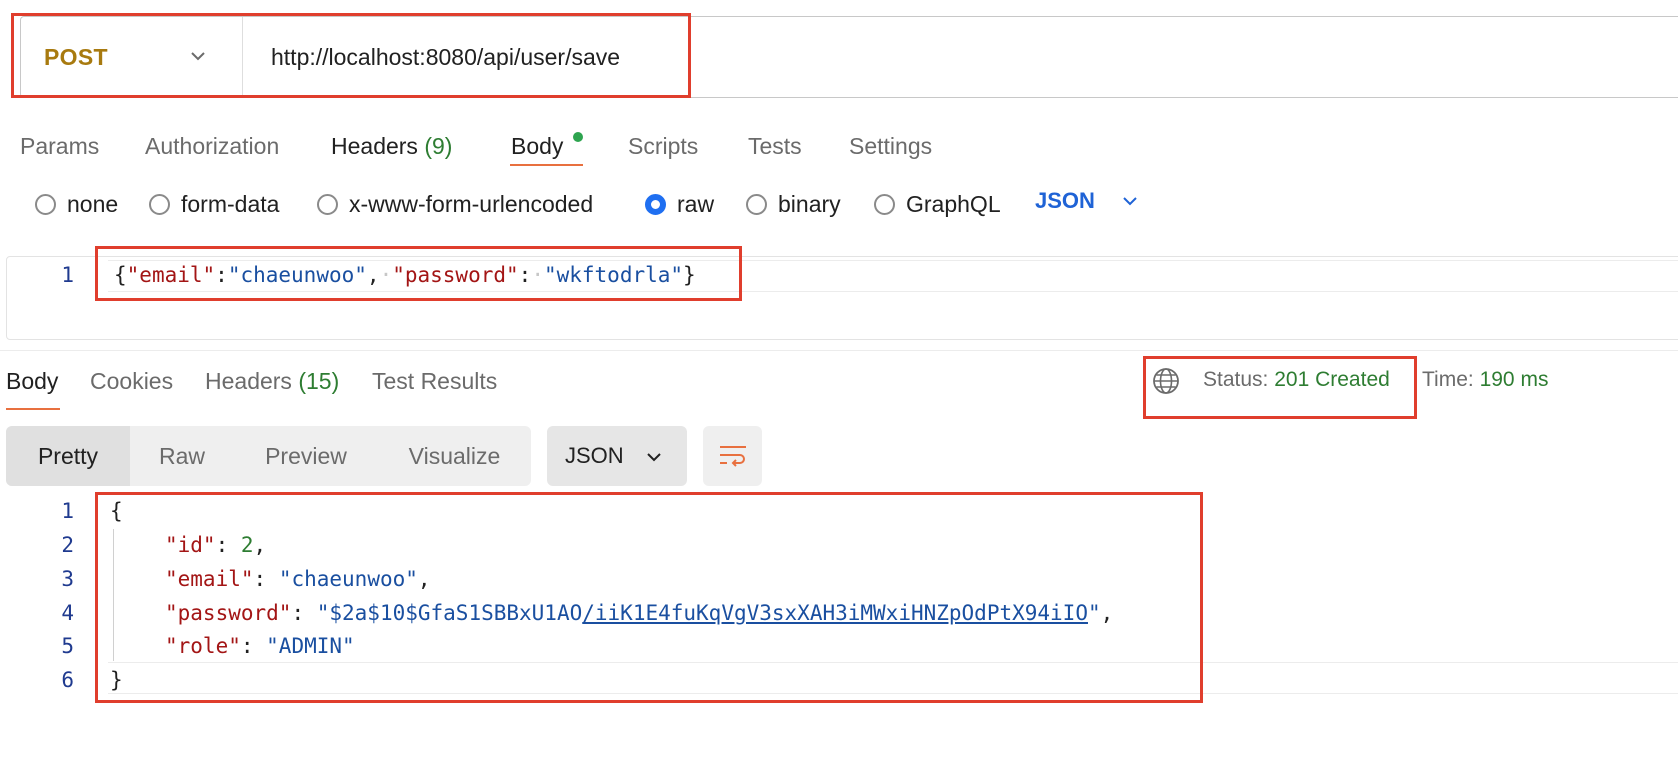 This screenshot has width=1678, height=776. I want to click on time-label: Time:, so click(1448, 379).